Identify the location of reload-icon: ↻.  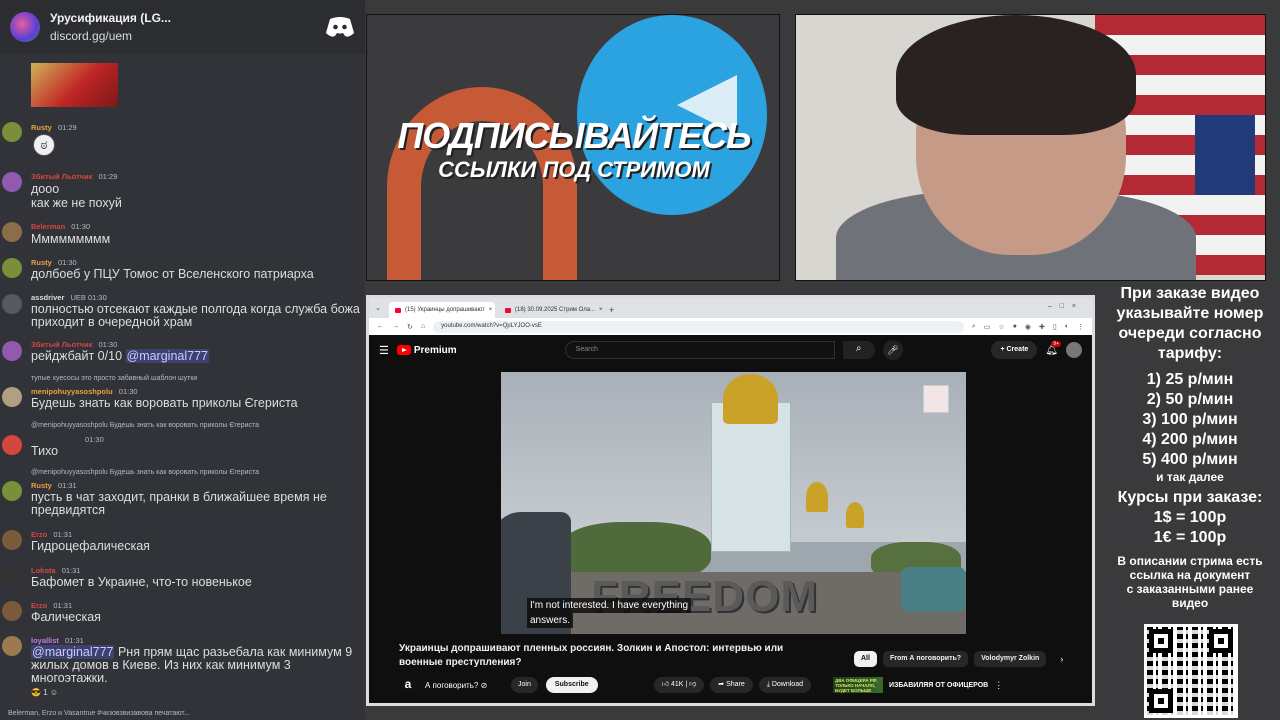
(410, 327).